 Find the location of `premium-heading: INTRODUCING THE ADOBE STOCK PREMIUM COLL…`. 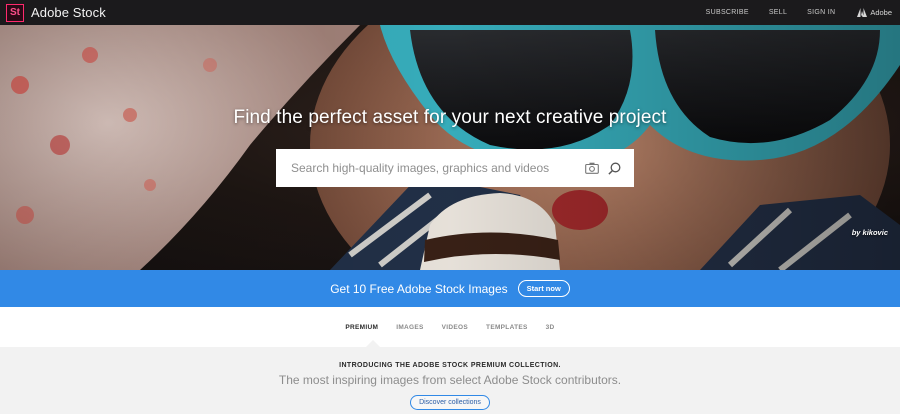

premium-heading: INTRODUCING THE ADOBE STOCK PREMIUM COLL… is located at coordinates (450, 365).